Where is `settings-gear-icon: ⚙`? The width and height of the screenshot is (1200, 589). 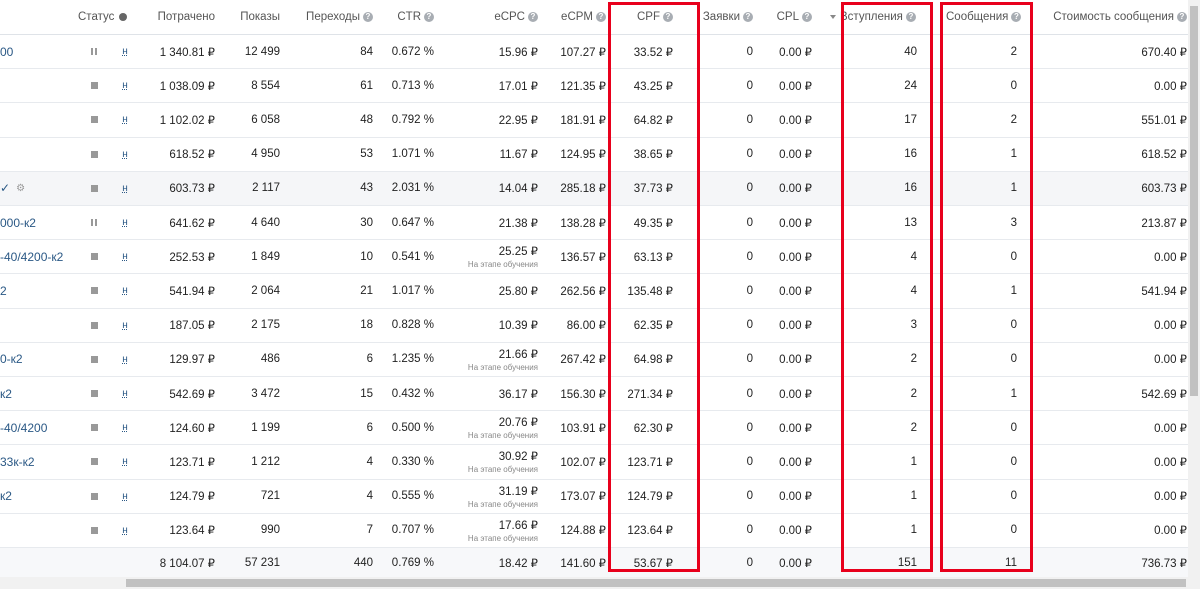 settings-gear-icon: ⚙ is located at coordinates (20, 188).